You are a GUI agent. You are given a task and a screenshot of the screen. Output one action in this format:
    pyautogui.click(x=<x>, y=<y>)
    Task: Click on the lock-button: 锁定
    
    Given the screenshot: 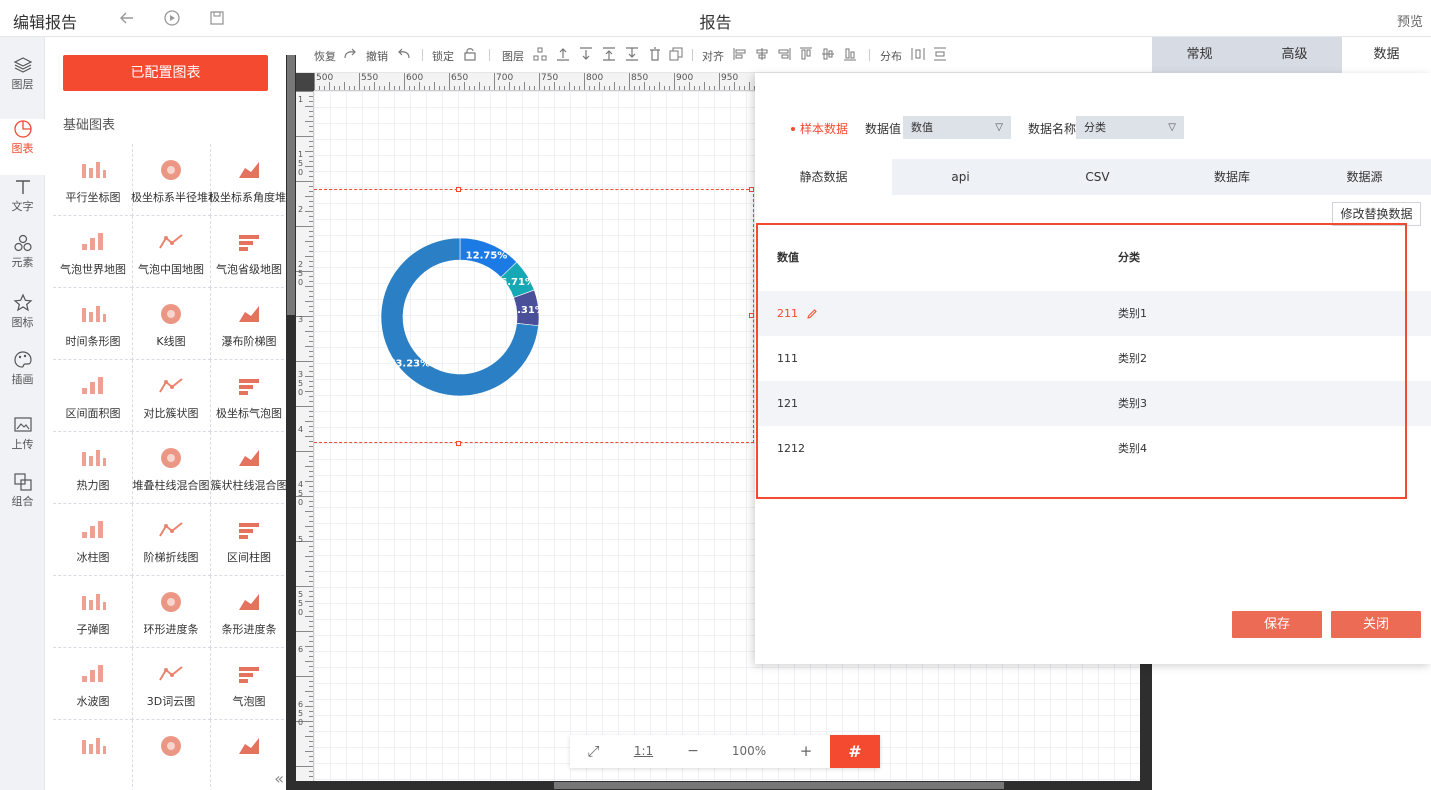 What is the action you would take?
    pyautogui.click(x=443, y=56)
    